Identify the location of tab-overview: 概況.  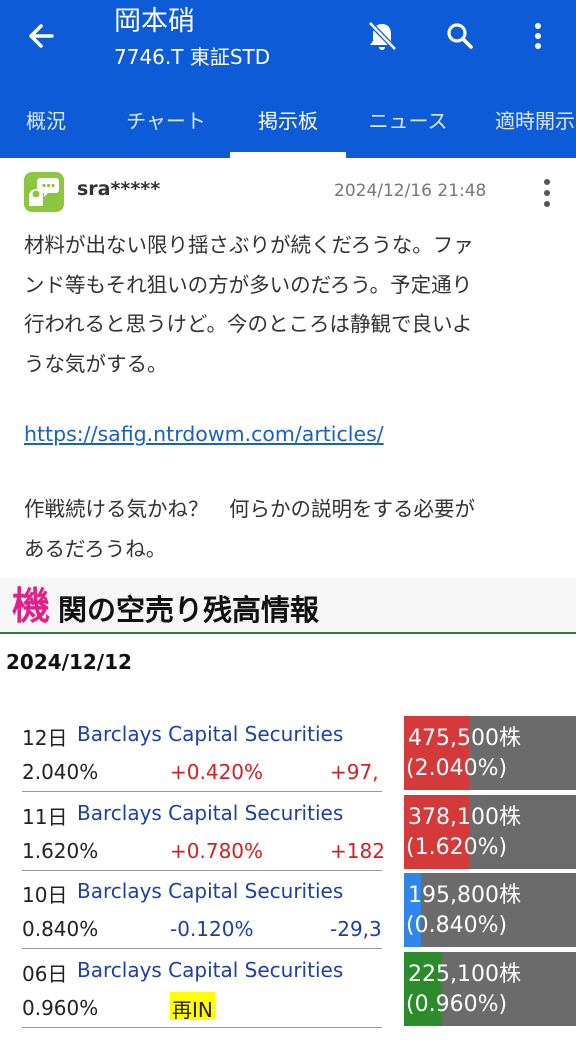
(46, 127).